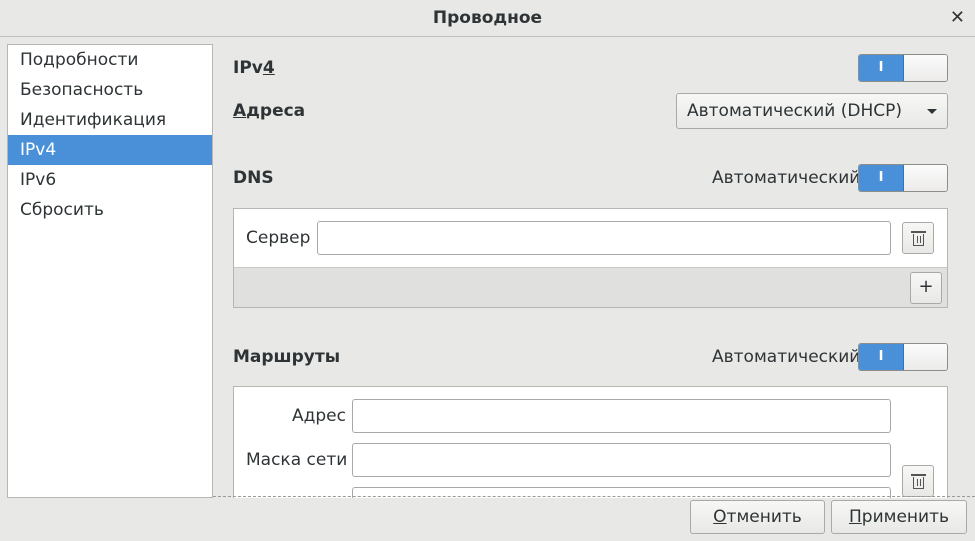 The width and height of the screenshot is (975, 541). I want to click on cancel-button: Отменить, so click(757, 517).